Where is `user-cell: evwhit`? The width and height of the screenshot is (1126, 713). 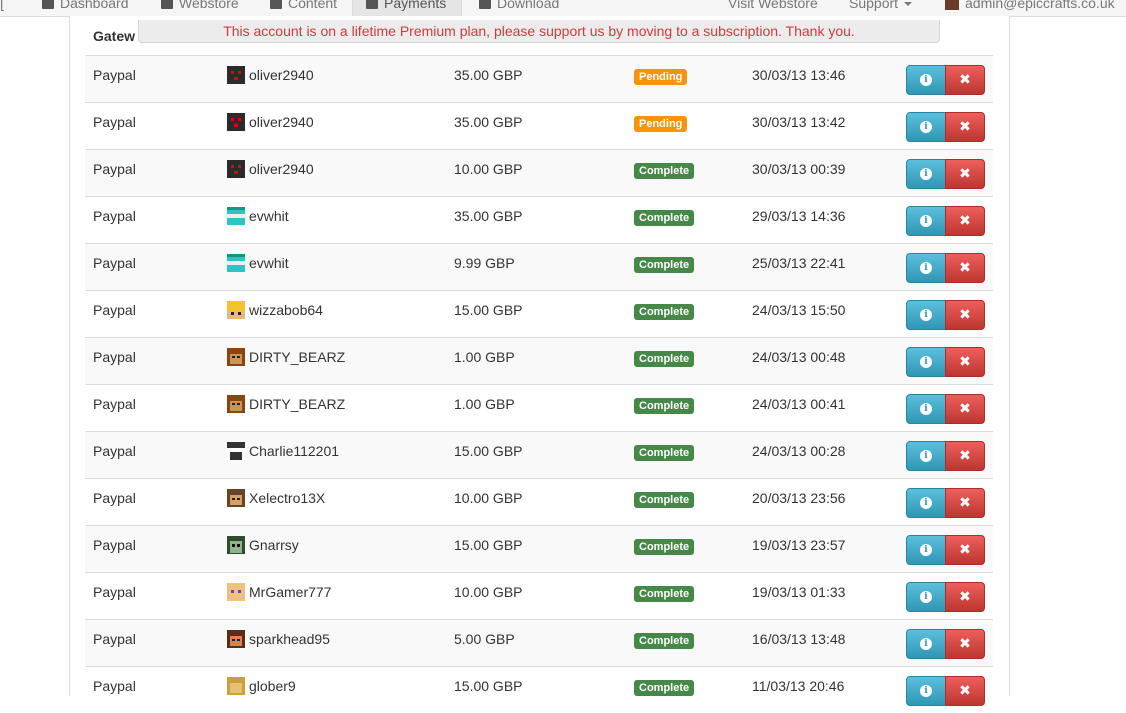
user-cell: evwhit is located at coordinates (258, 263).